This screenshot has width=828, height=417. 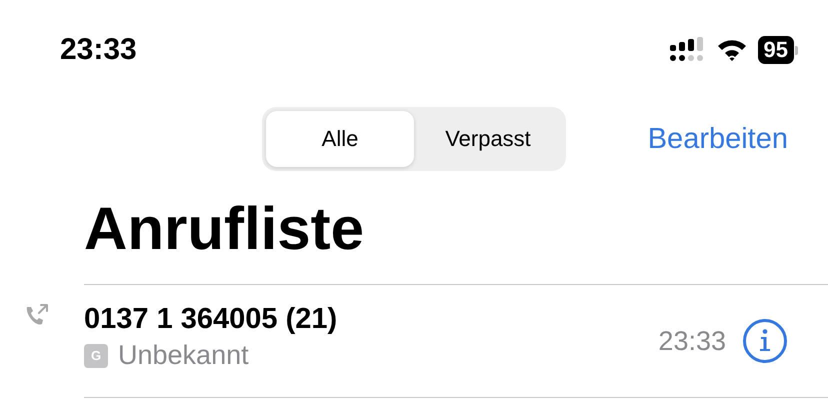 What do you see at coordinates (732, 50) in the screenshot?
I see `wifi-icon` at bounding box center [732, 50].